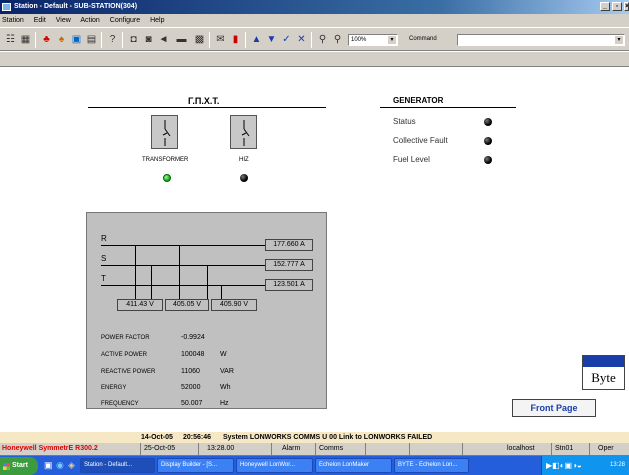  Describe the element at coordinates (420, 140) in the screenshot. I see `collective-fault-label: Collective Fault` at that location.